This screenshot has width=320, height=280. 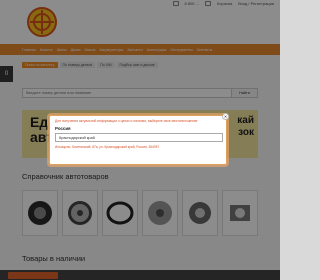 What do you see at coordinates (225, 116) in the screenshot?
I see `close-icon: ✕` at bounding box center [225, 116].